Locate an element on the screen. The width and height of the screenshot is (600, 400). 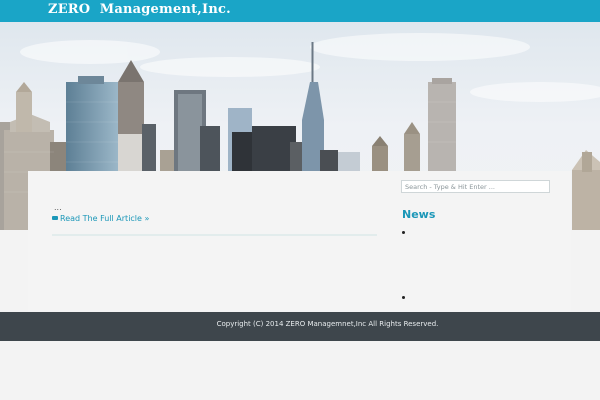
site-title: ZERO Management,Inc. is located at coordinates (139, 9).